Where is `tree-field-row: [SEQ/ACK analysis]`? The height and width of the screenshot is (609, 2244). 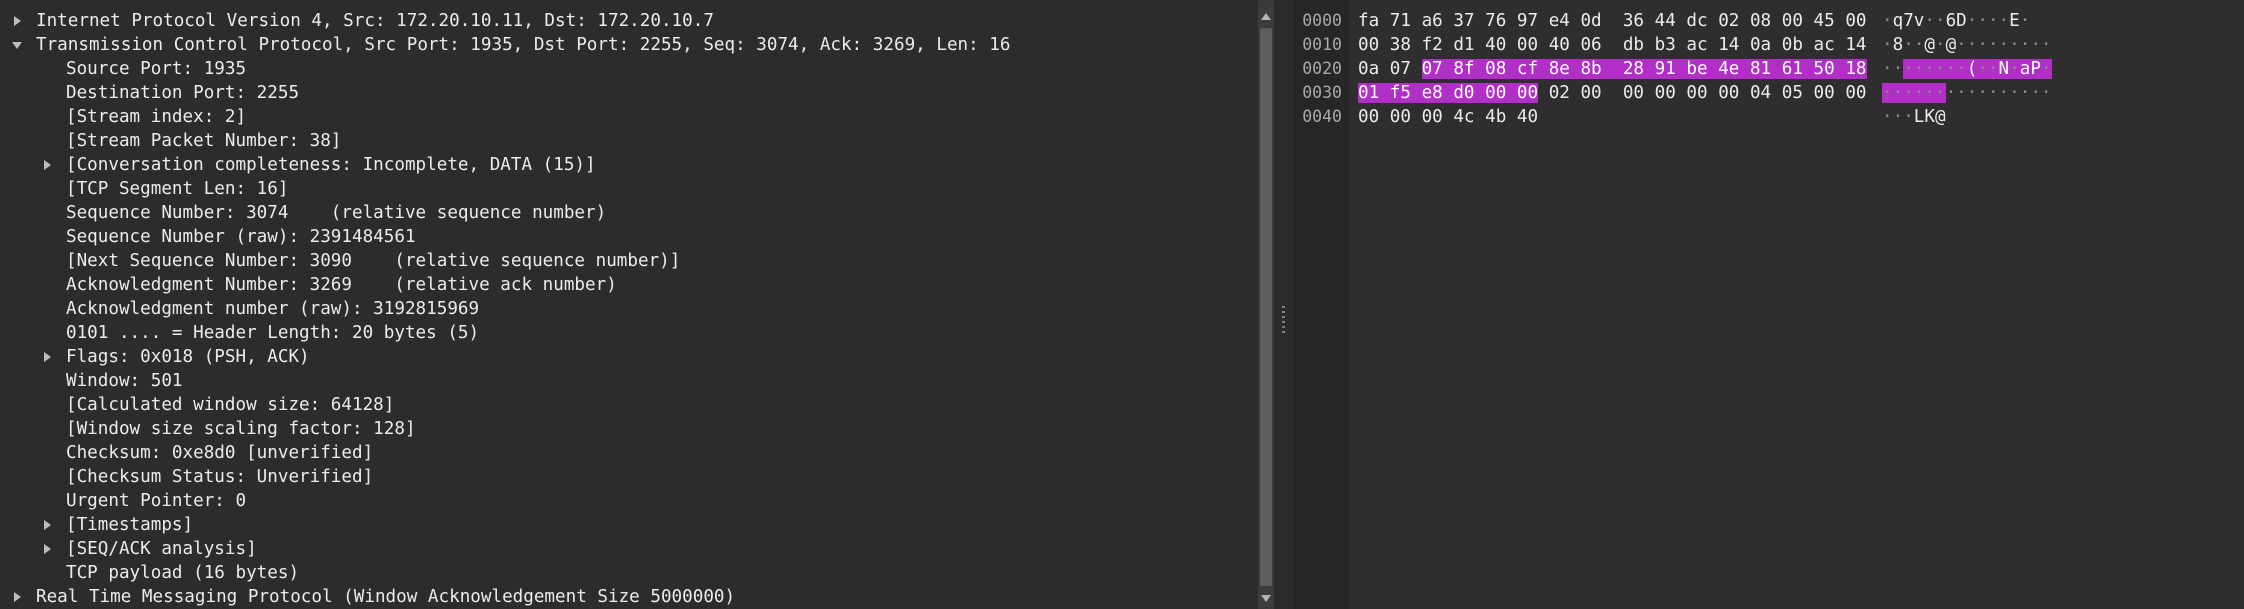
tree-field-row: [SEQ/ACK analysis] is located at coordinates (628, 549).